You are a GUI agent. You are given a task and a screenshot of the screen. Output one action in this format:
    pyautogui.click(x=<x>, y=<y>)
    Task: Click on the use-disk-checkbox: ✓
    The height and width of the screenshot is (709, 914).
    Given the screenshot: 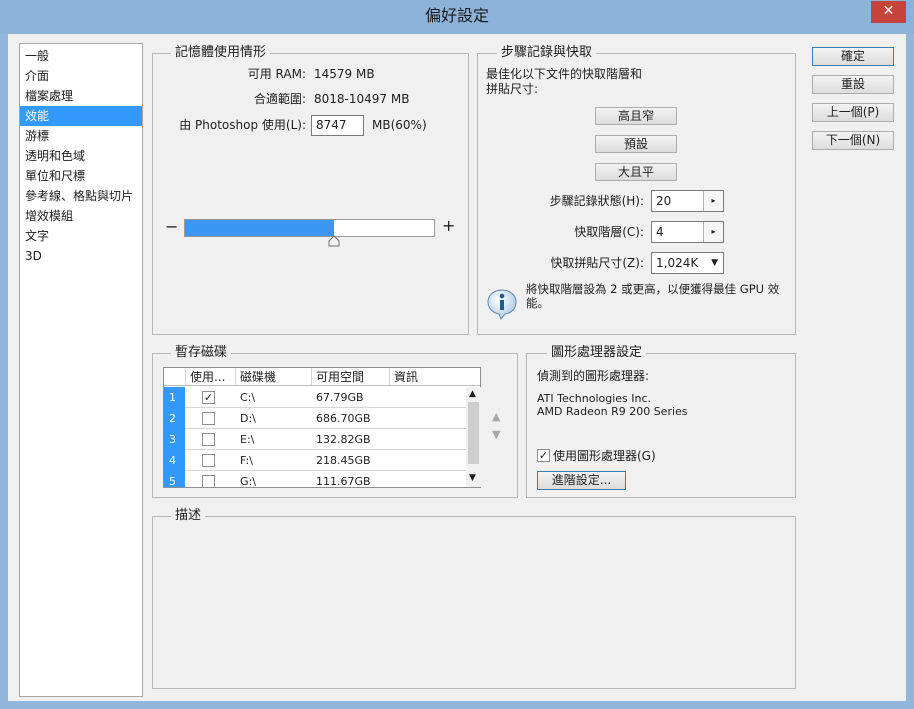 What is the action you would take?
    pyautogui.click(x=208, y=397)
    